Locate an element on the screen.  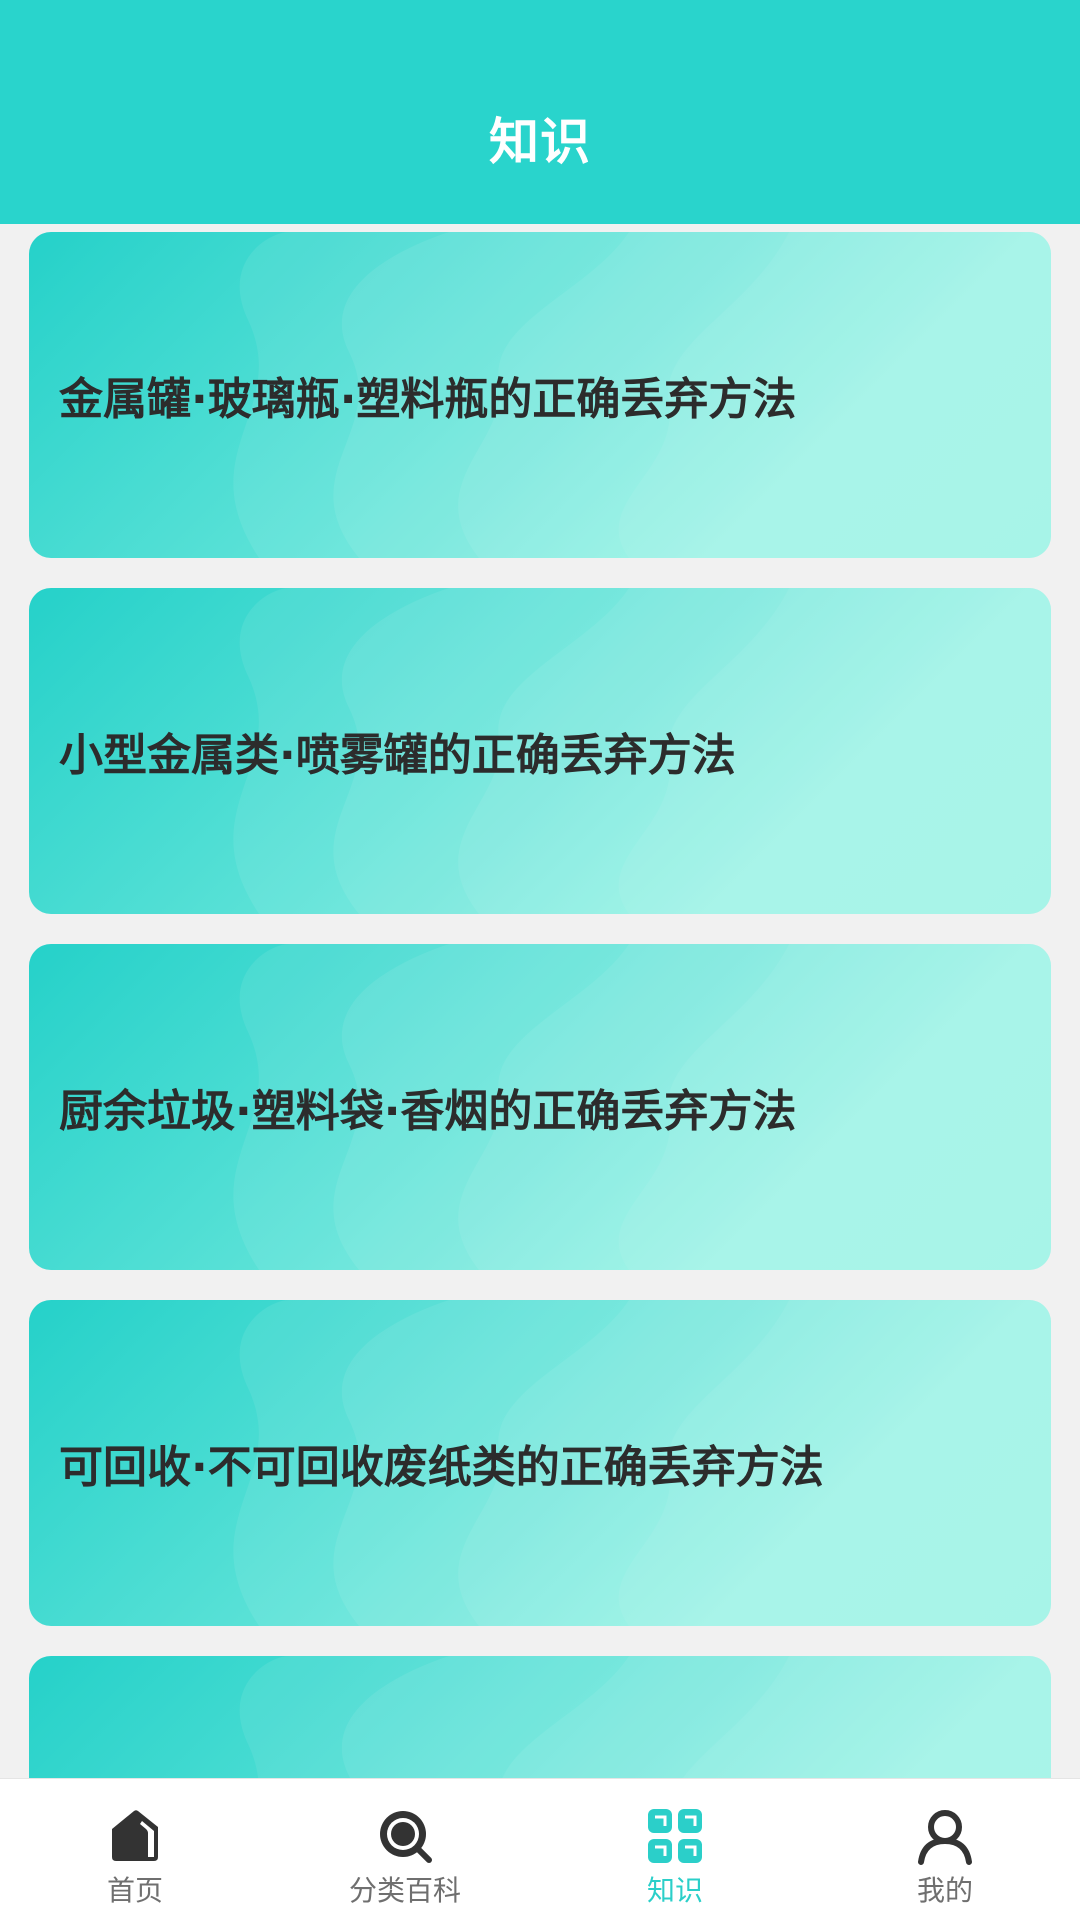
tab-category-wiki: 分类百科 is located at coordinates (405, 1849).